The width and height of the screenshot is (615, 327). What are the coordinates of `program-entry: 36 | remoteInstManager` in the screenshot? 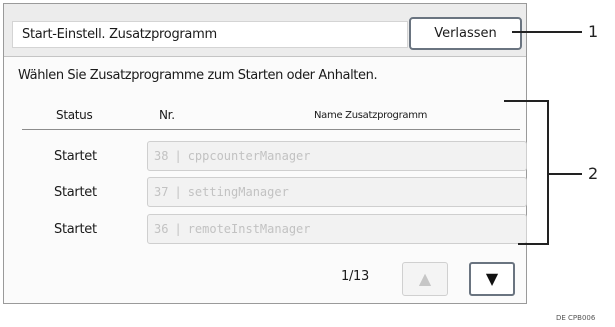 It's located at (337, 229).